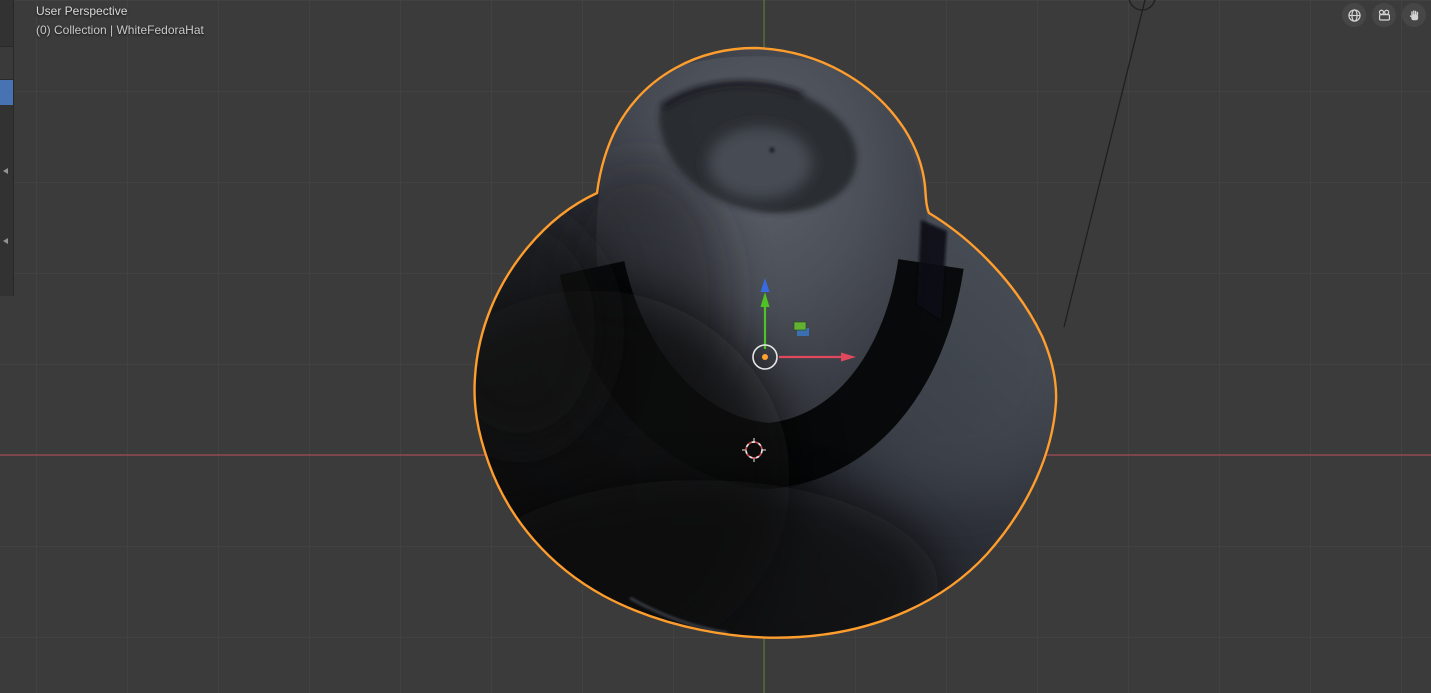  I want to click on dent-speck, so click(772, 150).